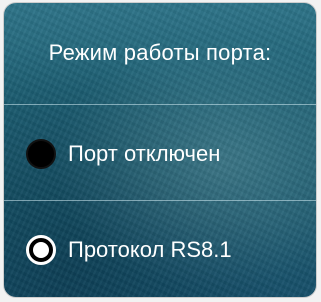 This screenshot has height=302, width=321. What do you see at coordinates (41, 153) in the screenshot?
I see `radio-unchecked-icon` at bounding box center [41, 153].